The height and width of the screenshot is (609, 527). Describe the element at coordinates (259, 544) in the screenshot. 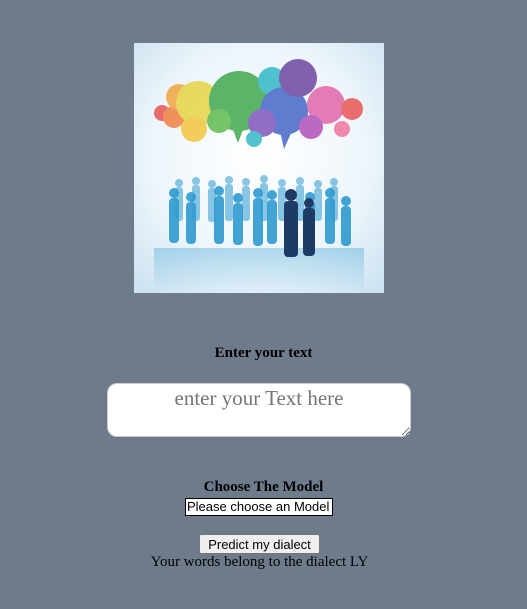

I see `predict-button: Predict my dialect` at that location.